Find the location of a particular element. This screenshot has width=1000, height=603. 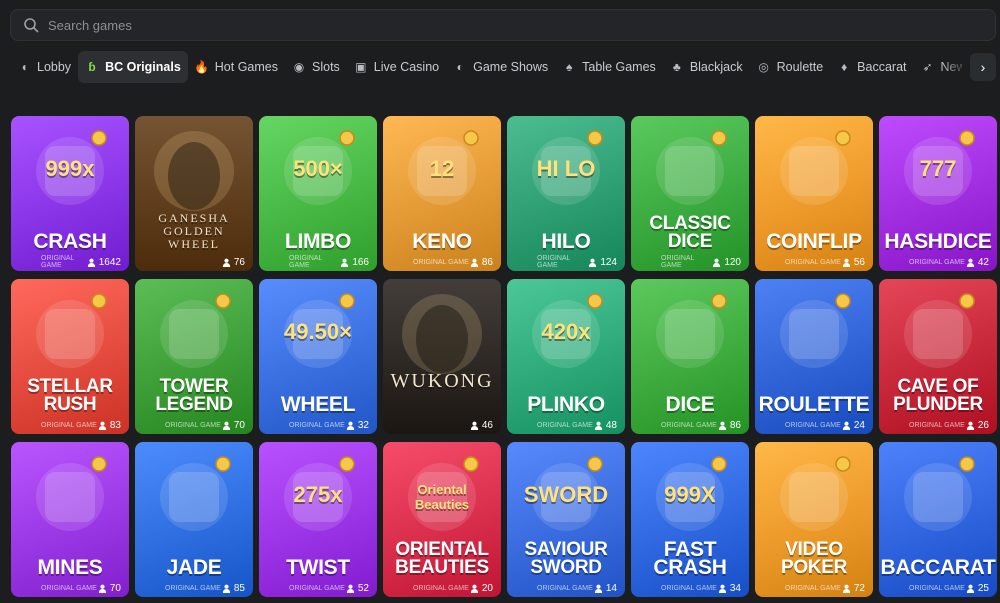

game-card: WUKONG 46 is located at coordinates (442, 356).